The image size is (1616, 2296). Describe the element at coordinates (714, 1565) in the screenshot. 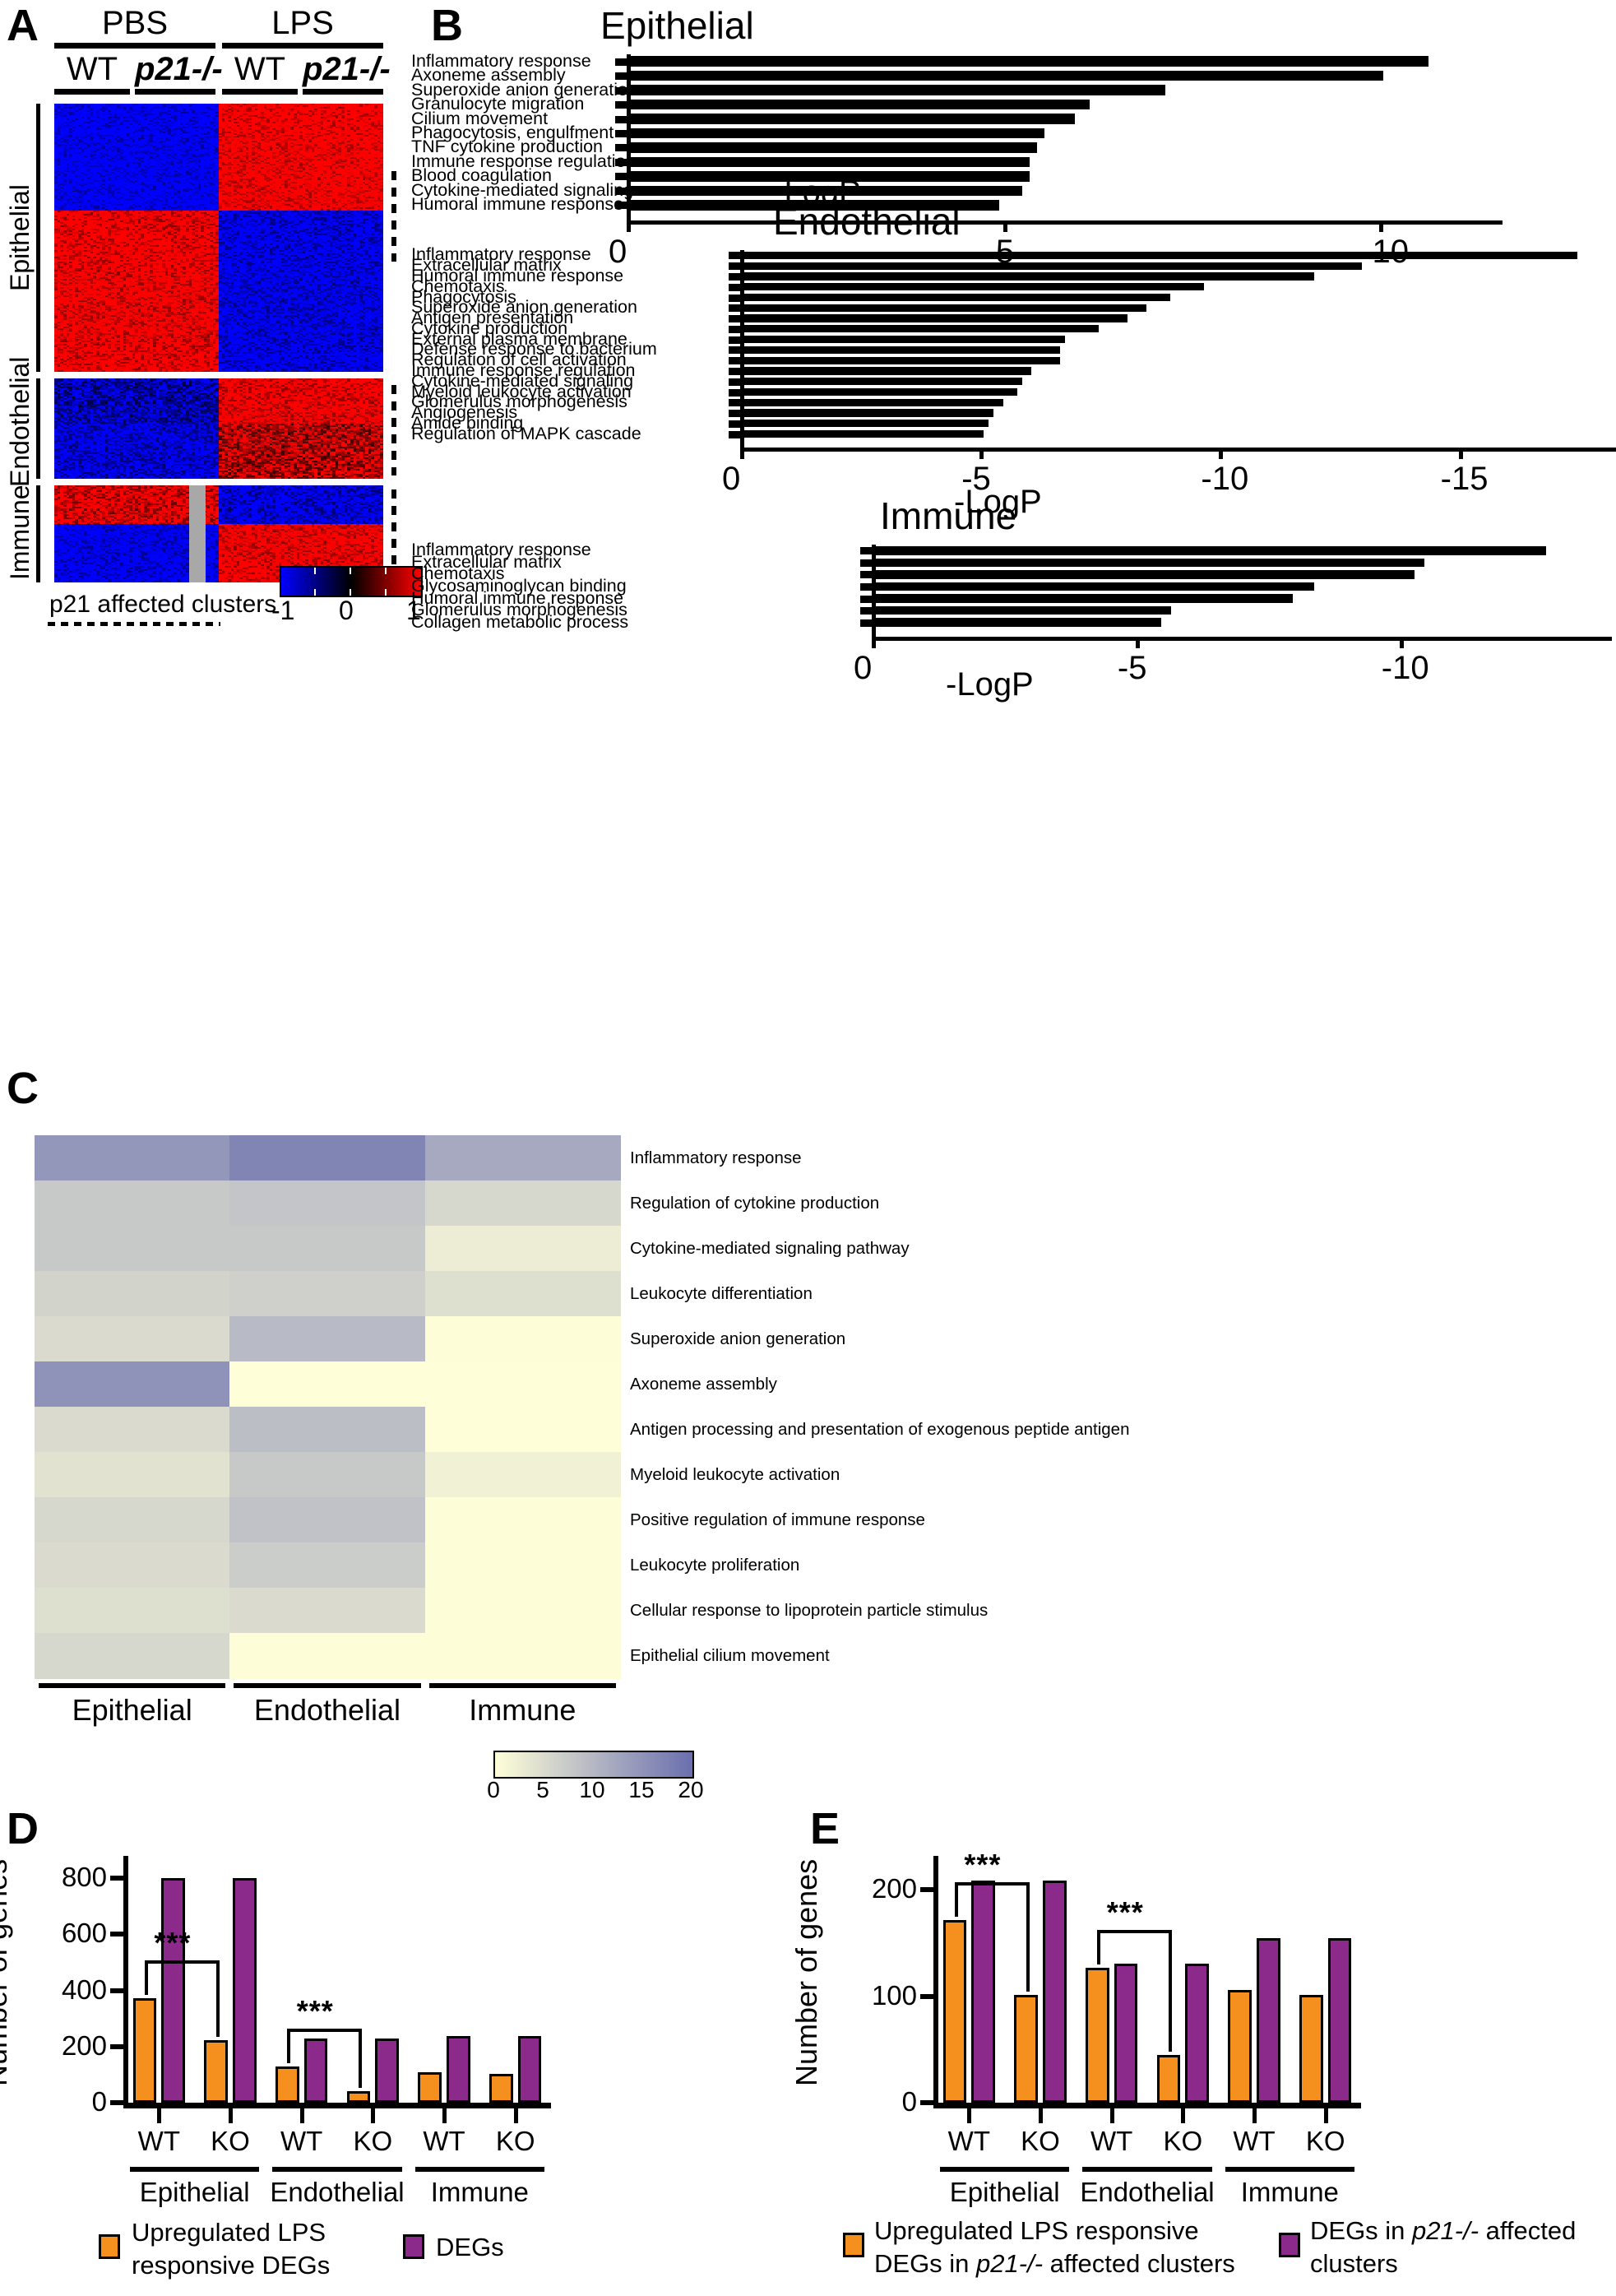

I see `heatmap-row-label: Leukocyte proliferation` at that location.